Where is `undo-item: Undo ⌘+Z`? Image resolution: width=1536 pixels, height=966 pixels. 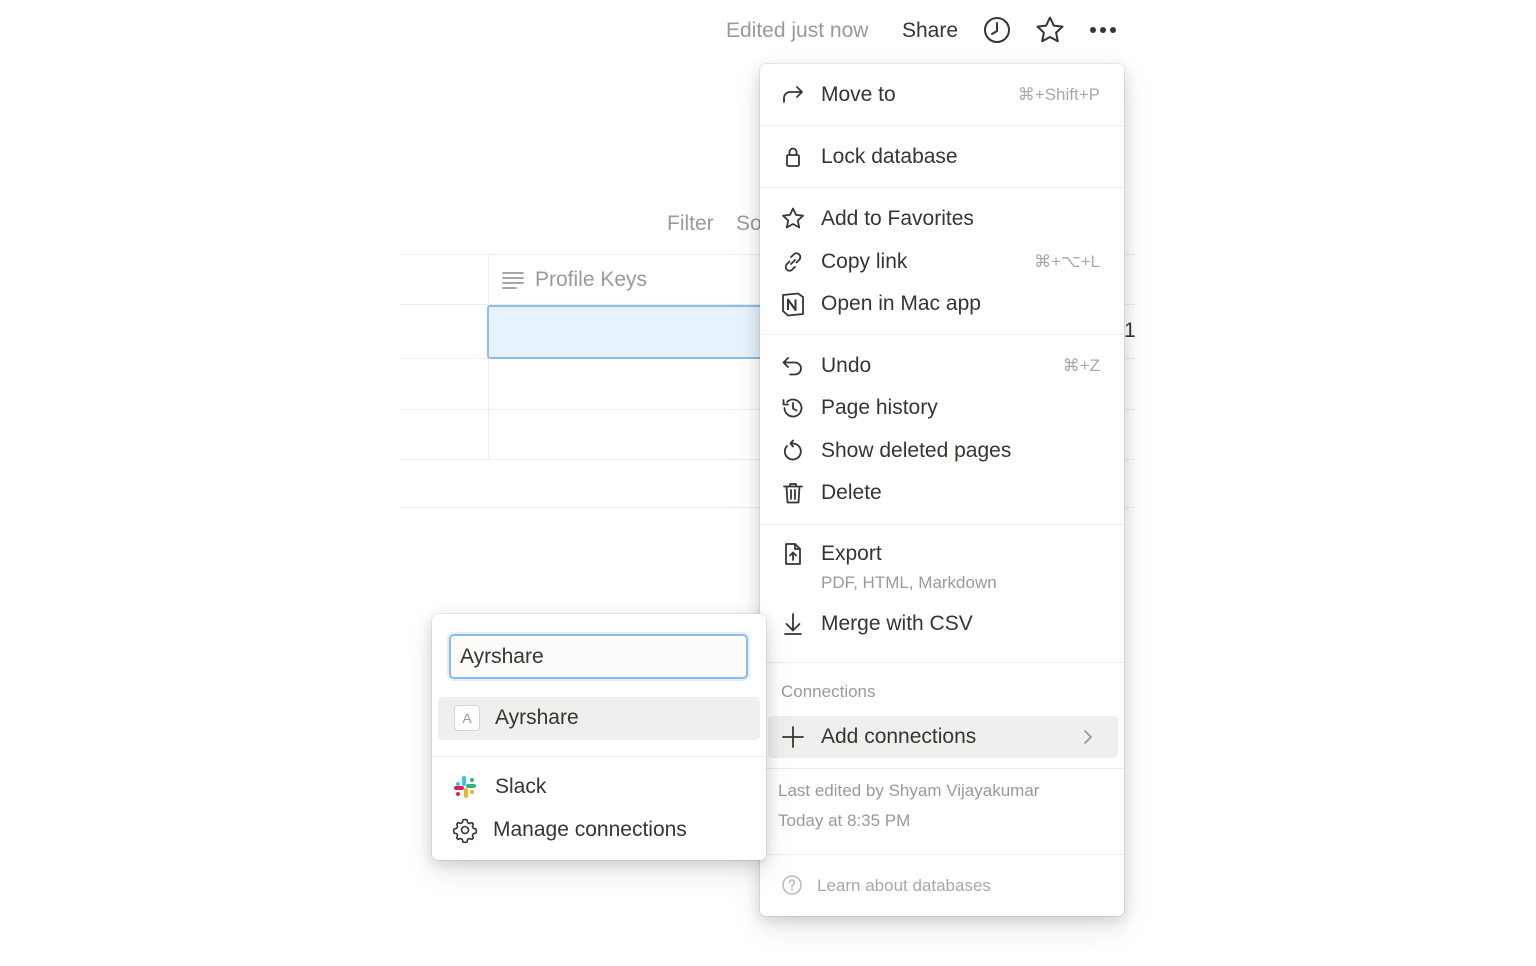 undo-item: Undo ⌘+Z is located at coordinates (942, 366).